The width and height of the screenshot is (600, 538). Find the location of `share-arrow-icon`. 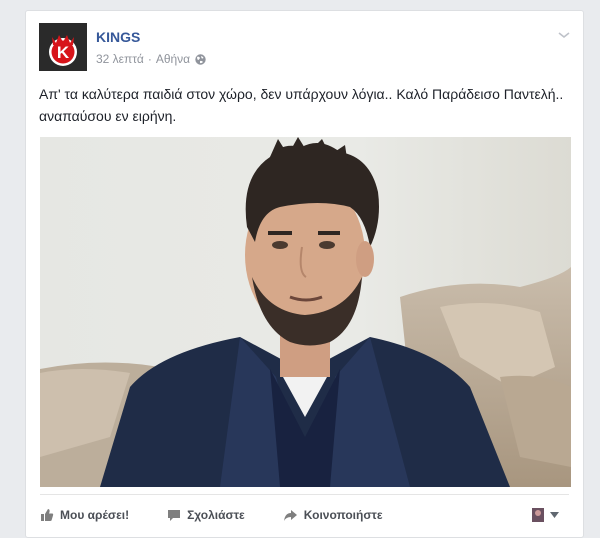

share-arrow-icon is located at coordinates (290, 515).